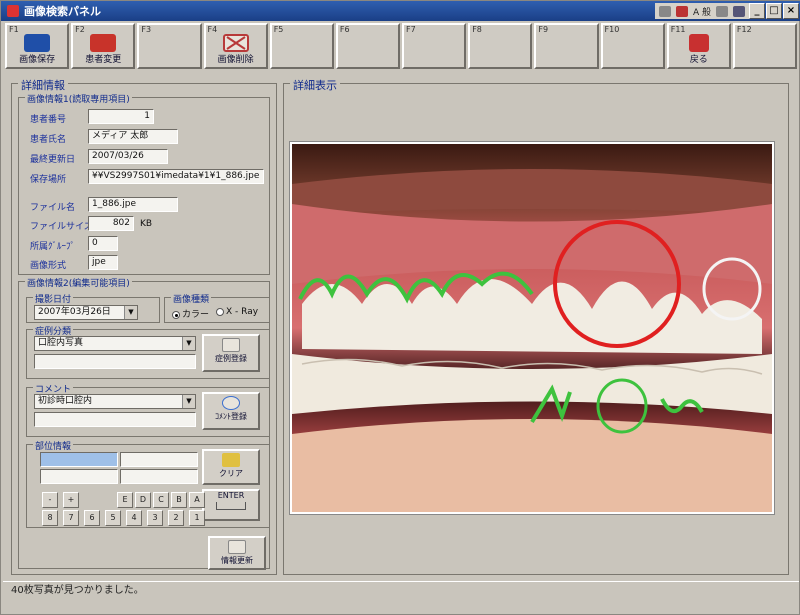 The width and height of the screenshot is (800, 615). I want to click on last-updated-field: 2007/03/26, so click(128, 156).